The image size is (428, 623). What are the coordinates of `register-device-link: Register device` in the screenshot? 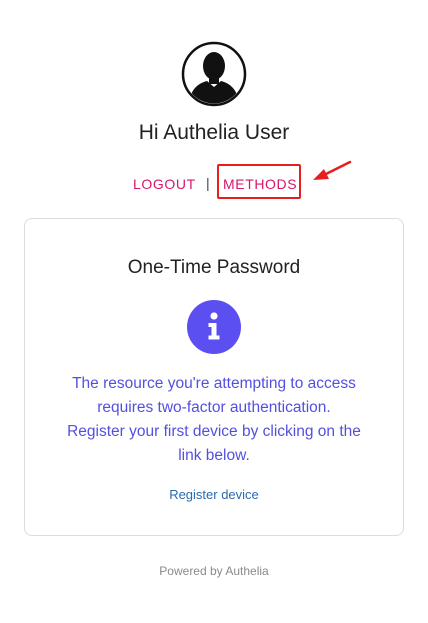 It's located at (214, 495).